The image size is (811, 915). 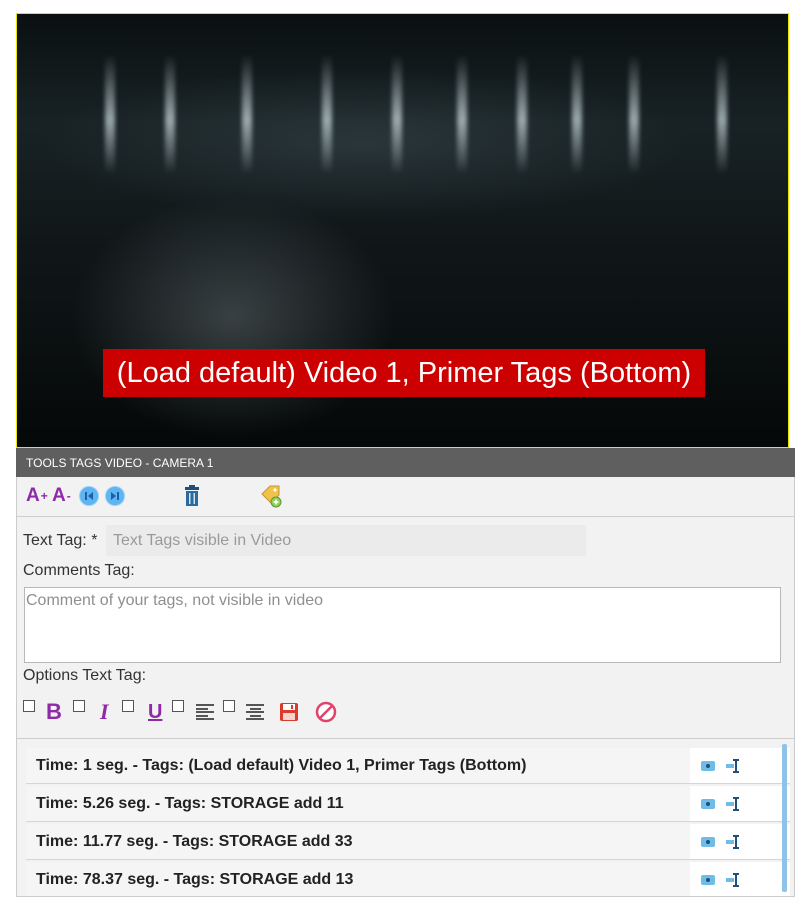 I want to click on tags-toolbar: A + A-, so click(x=405, y=497).